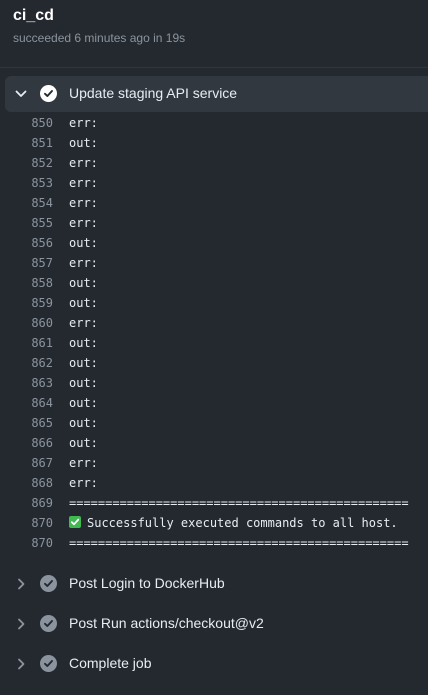  What do you see at coordinates (153, 93) in the screenshot?
I see `step-label: Update staging API service` at bounding box center [153, 93].